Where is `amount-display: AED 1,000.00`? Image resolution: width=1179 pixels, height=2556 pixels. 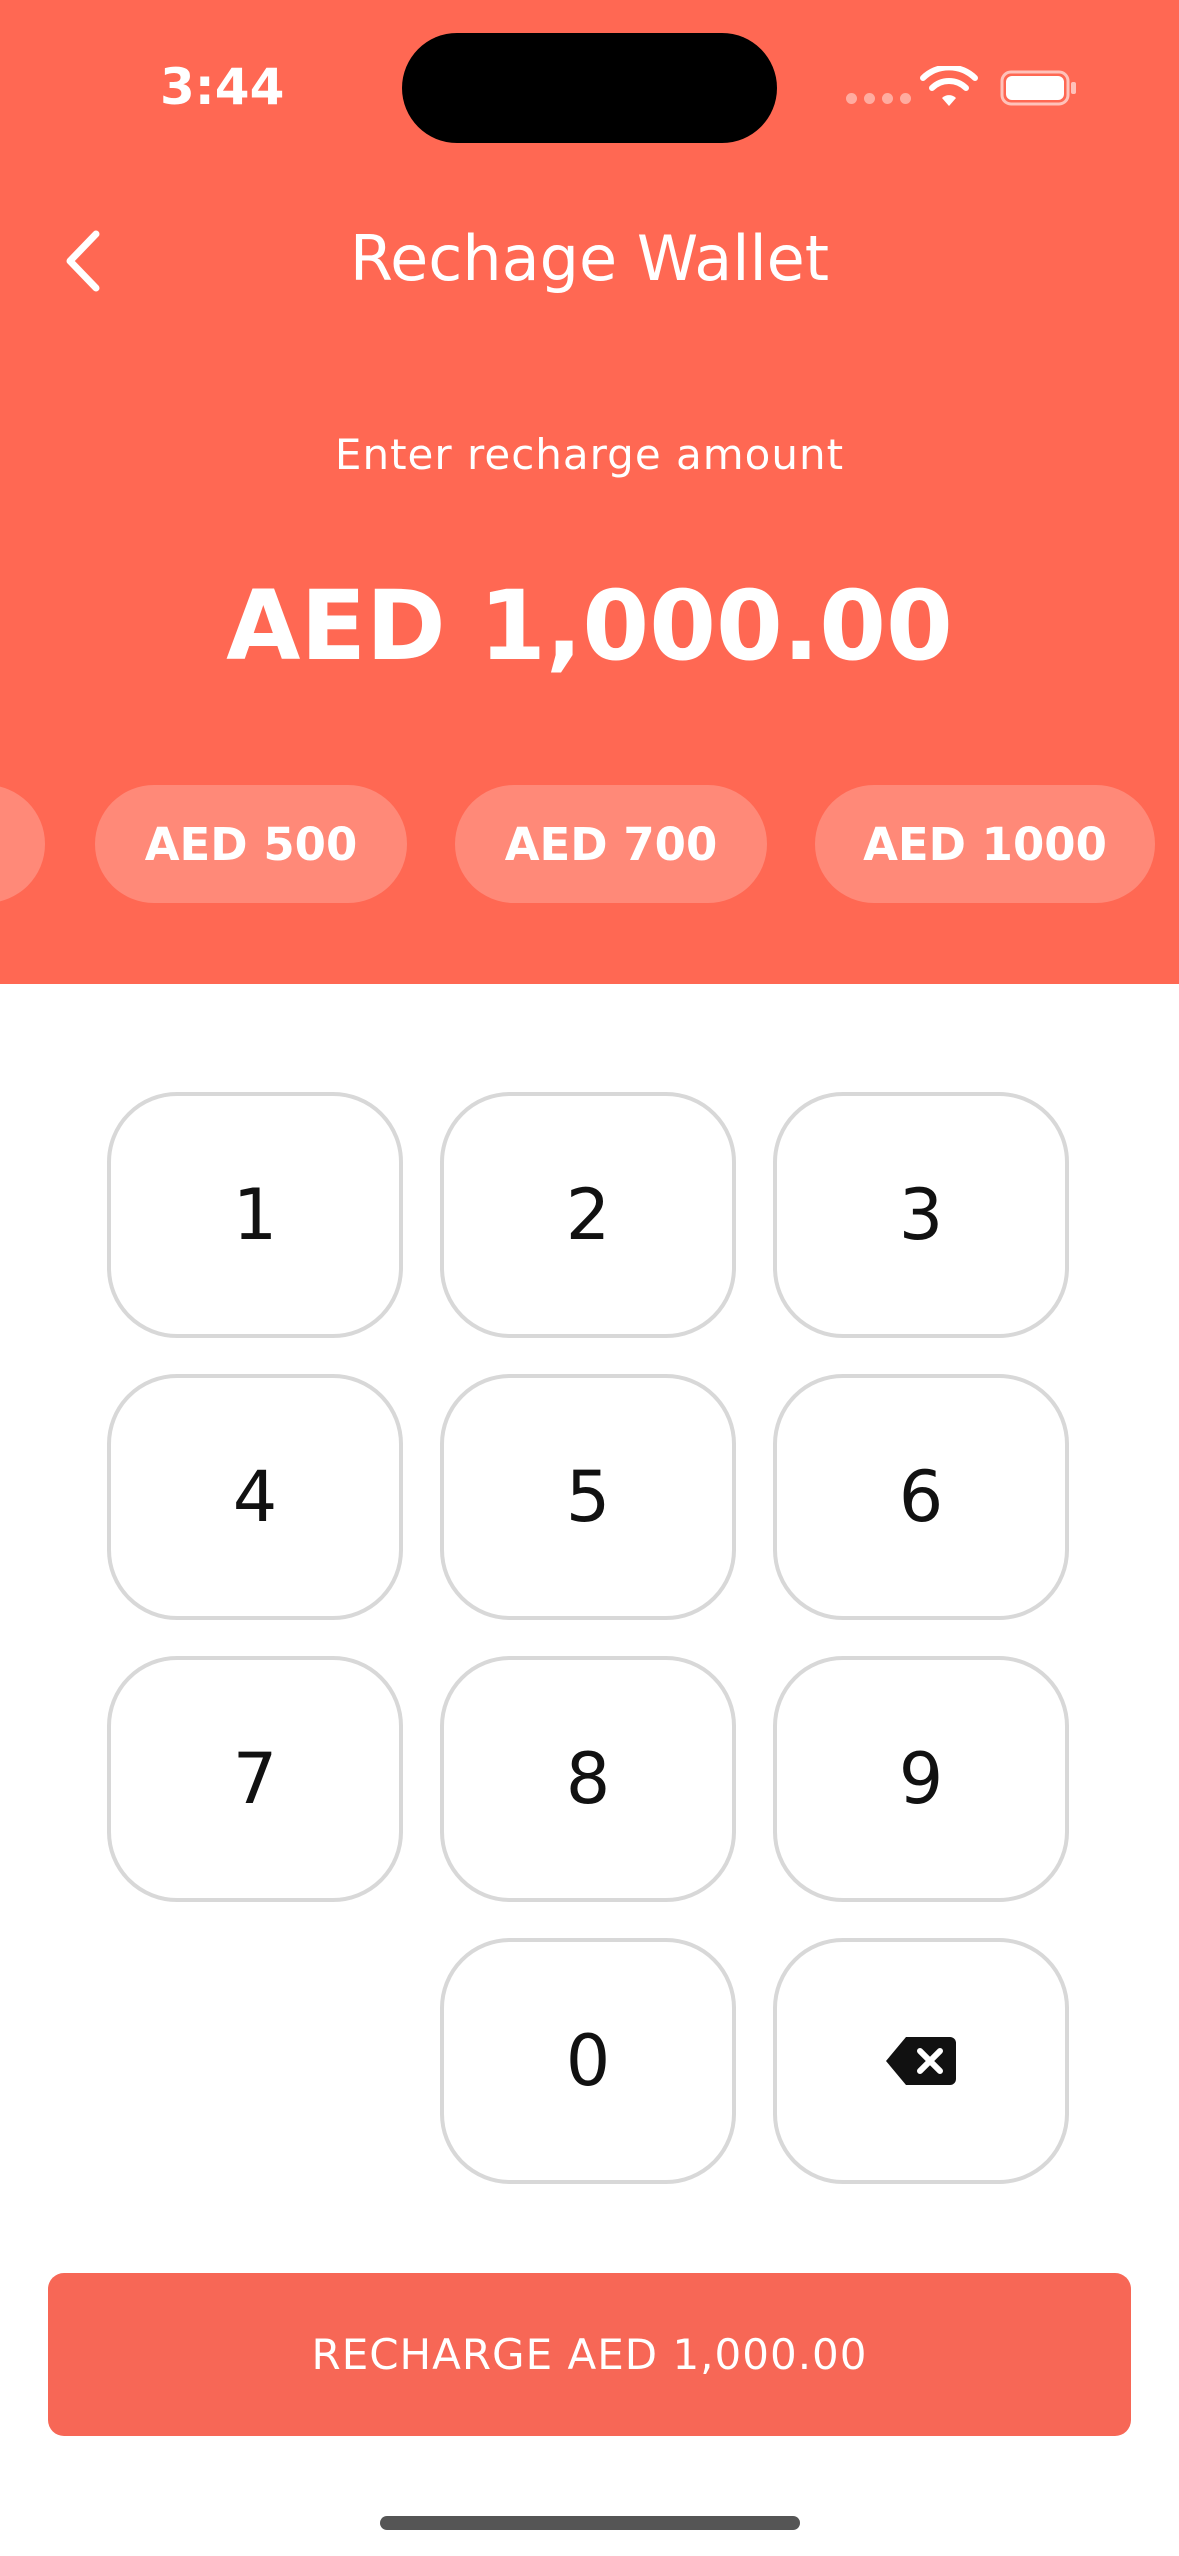
amount-display: AED 1,000.00 is located at coordinates (589, 626).